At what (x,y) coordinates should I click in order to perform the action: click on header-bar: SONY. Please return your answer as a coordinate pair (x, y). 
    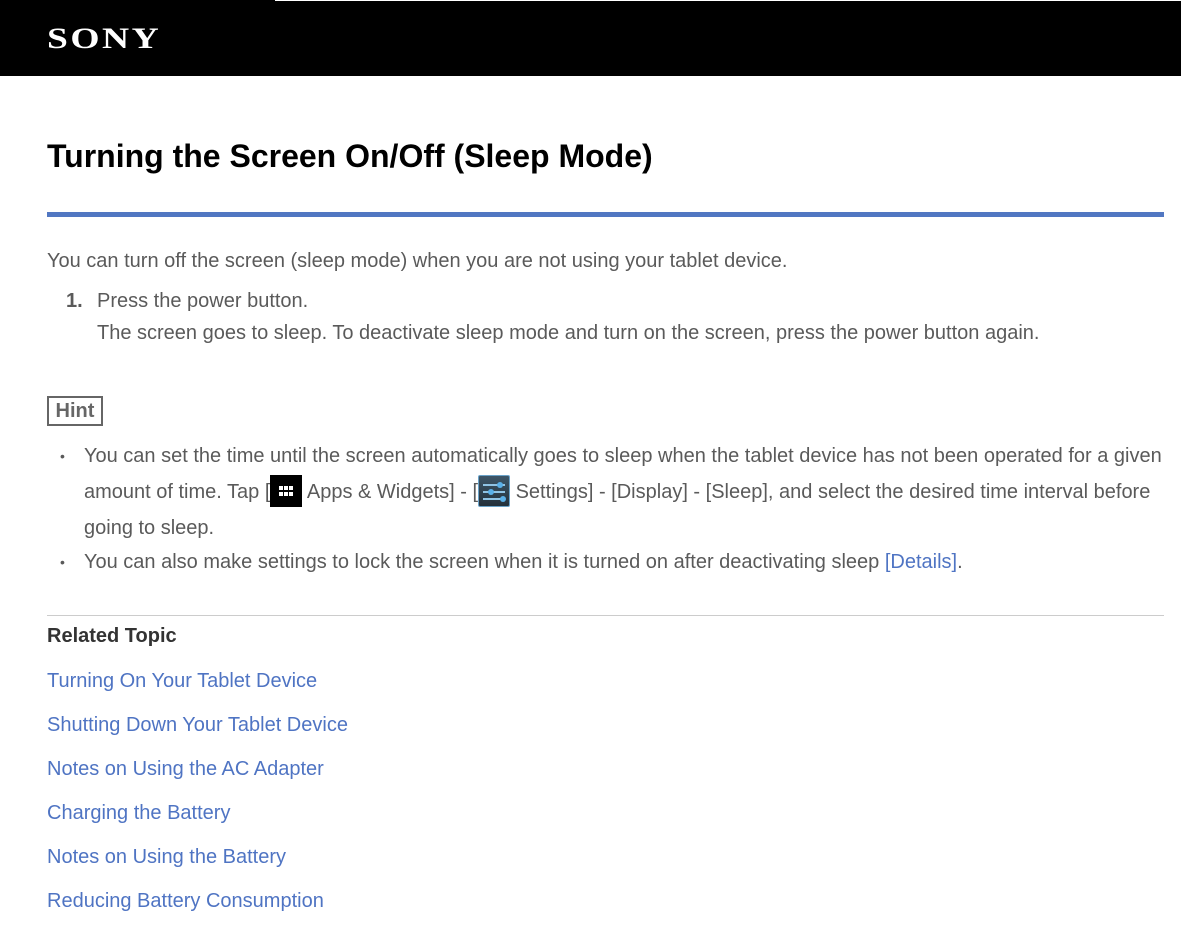
    Looking at the image, I should click on (590, 38).